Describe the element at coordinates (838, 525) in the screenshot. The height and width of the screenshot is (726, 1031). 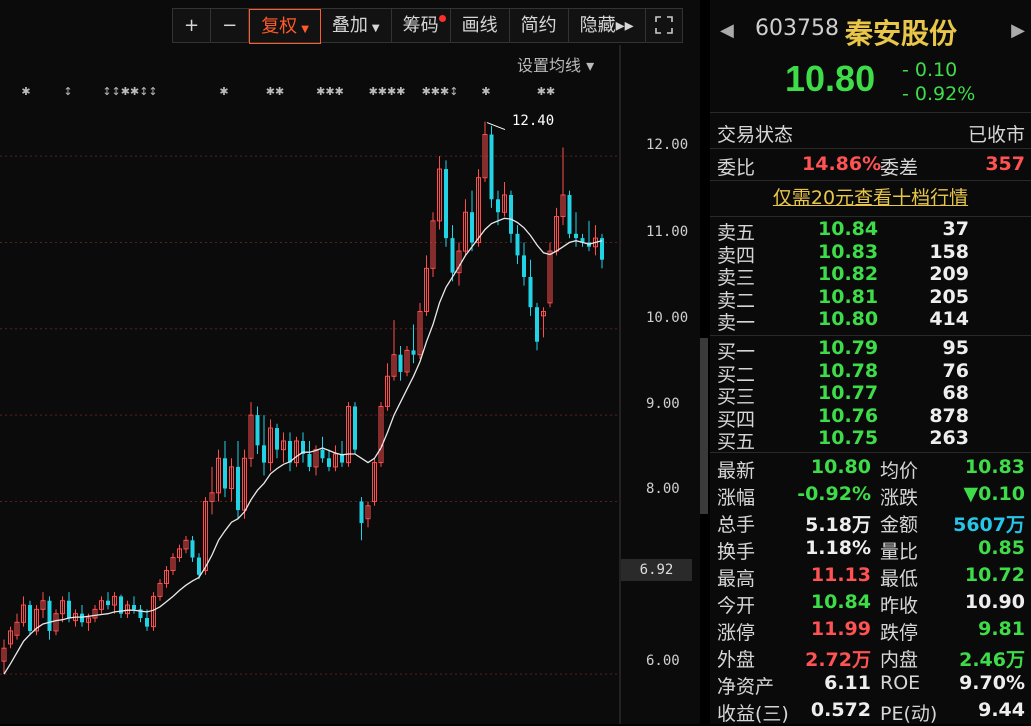
I see `stat-value: 5.18万` at that location.